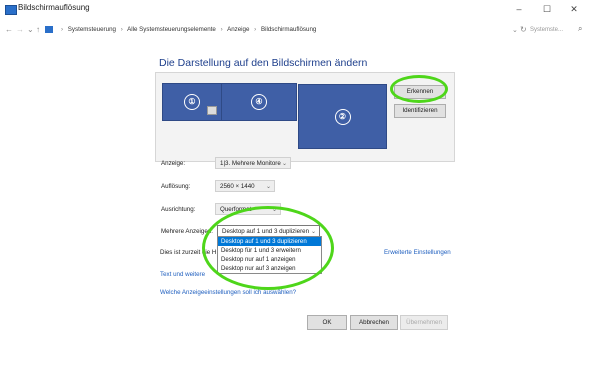 This screenshot has height=370, width=589. I want to click on ok-button: OK, so click(327, 322).